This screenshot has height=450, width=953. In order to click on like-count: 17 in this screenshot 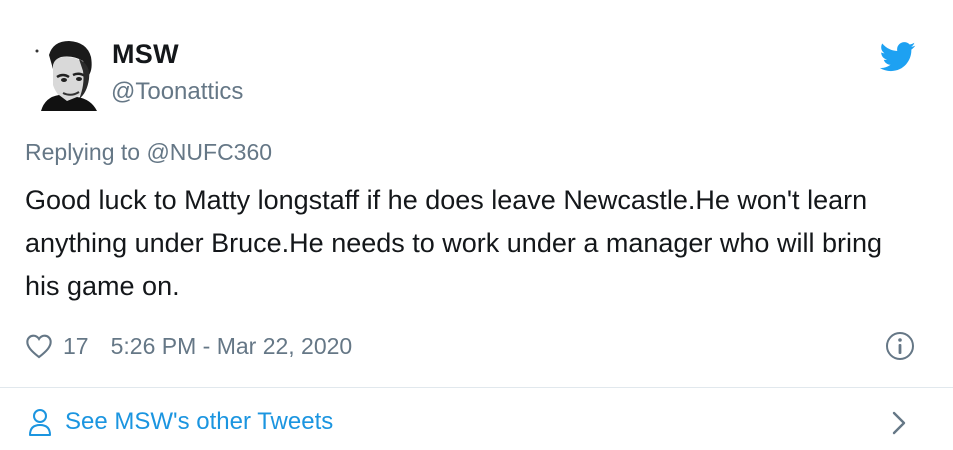, I will do `click(76, 345)`.